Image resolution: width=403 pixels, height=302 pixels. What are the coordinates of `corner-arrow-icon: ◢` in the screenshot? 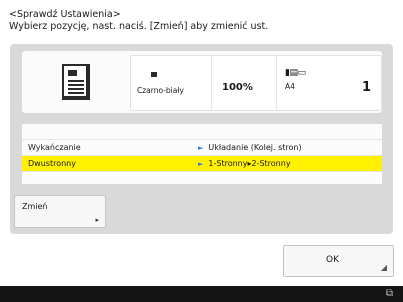 It's located at (383, 267).